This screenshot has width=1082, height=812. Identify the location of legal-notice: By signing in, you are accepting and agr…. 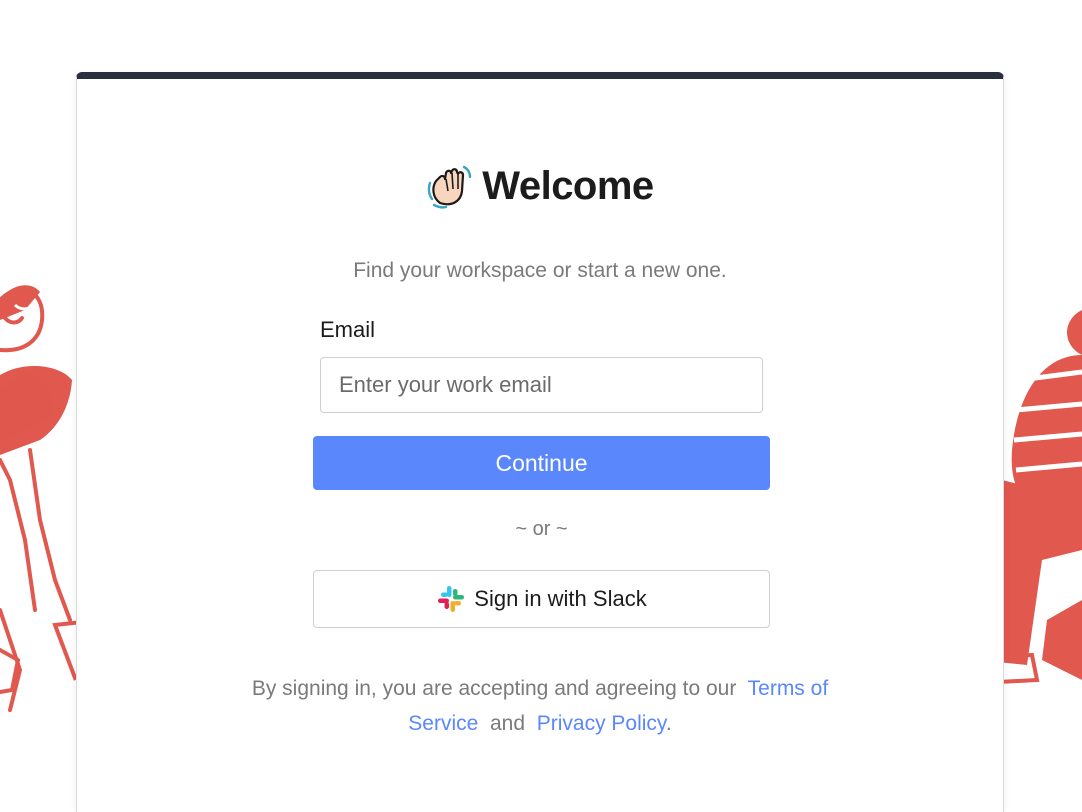
(540, 706).